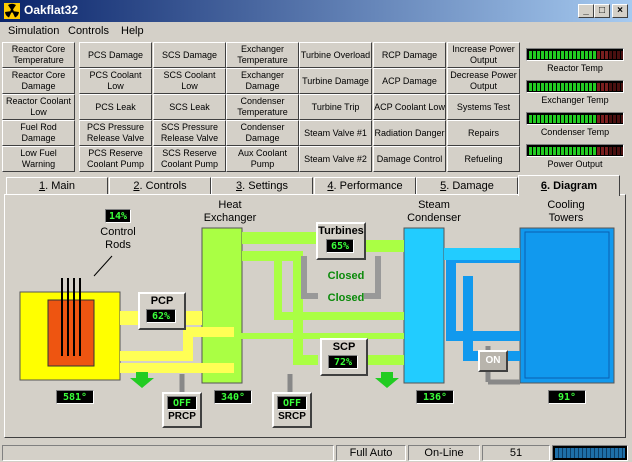 The image size is (632, 462). Describe the element at coordinates (262, 159) in the screenshot. I see `fault-button: Aux Coolant Pump` at that location.